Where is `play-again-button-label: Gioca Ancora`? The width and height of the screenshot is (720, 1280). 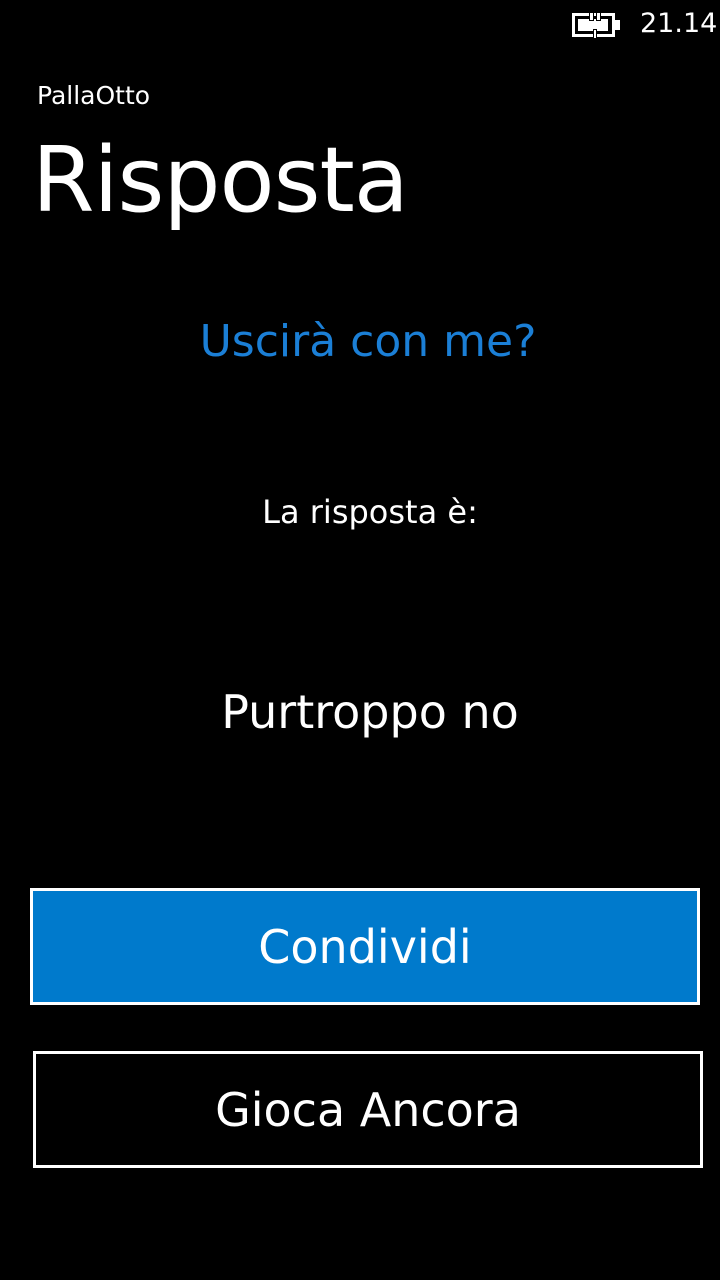
play-again-button-label: Gioca Ancora is located at coordinates (368, 1109).